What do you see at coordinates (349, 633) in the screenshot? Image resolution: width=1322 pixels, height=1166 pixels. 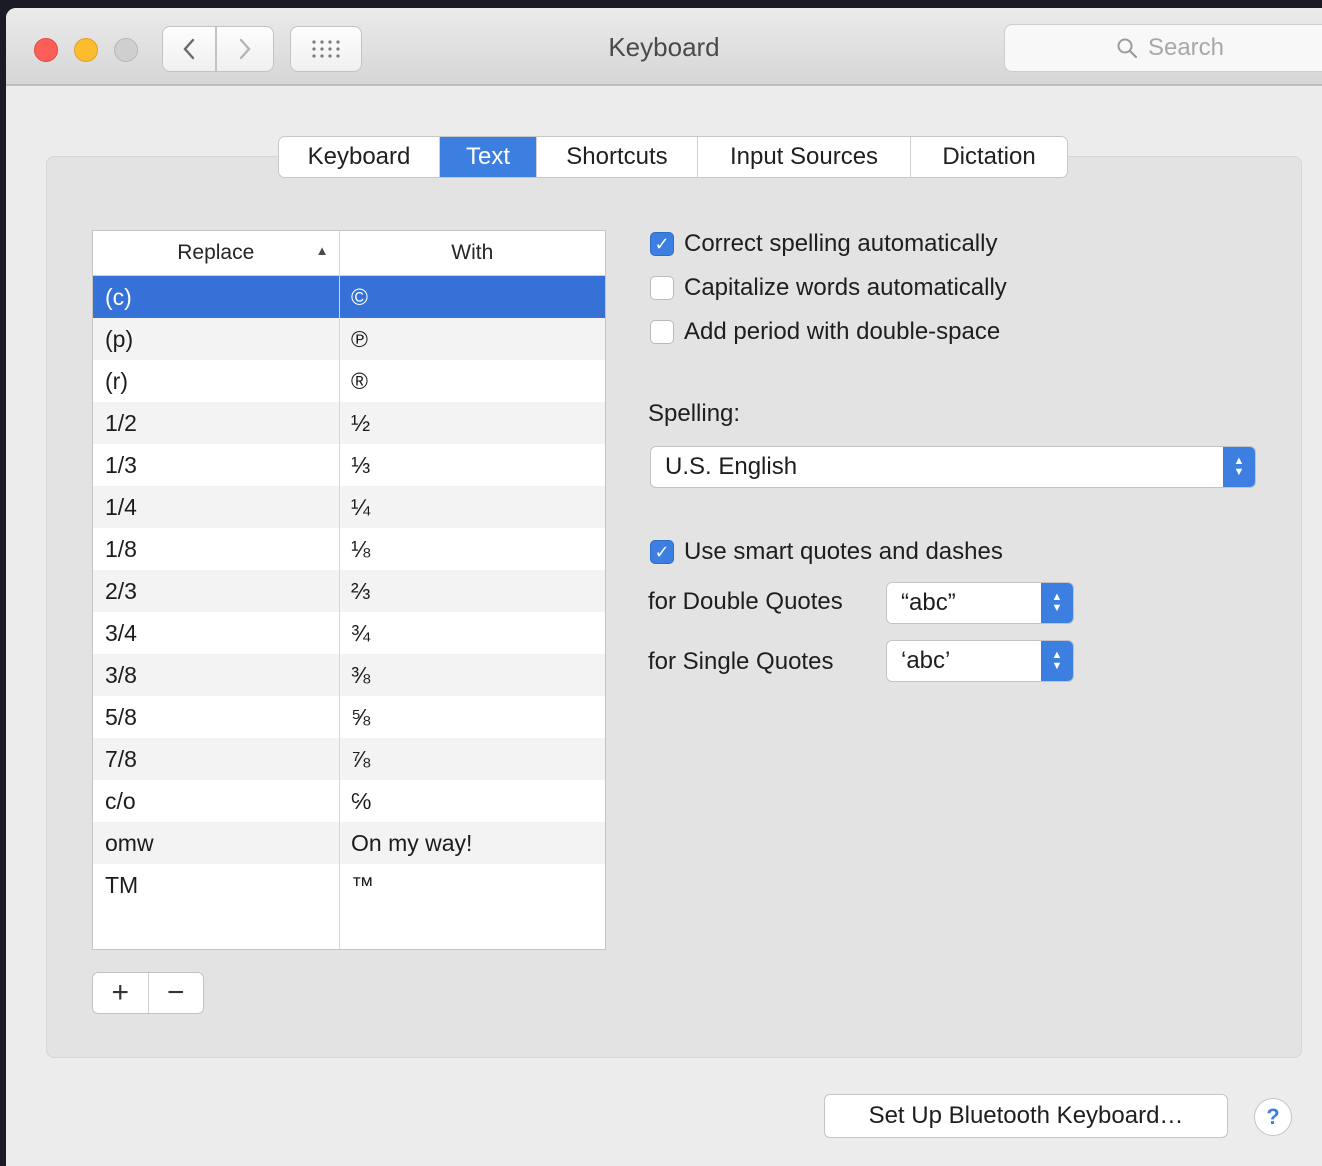 I see `table-row: 3/4 ¾` at bounding box center [349, 633].